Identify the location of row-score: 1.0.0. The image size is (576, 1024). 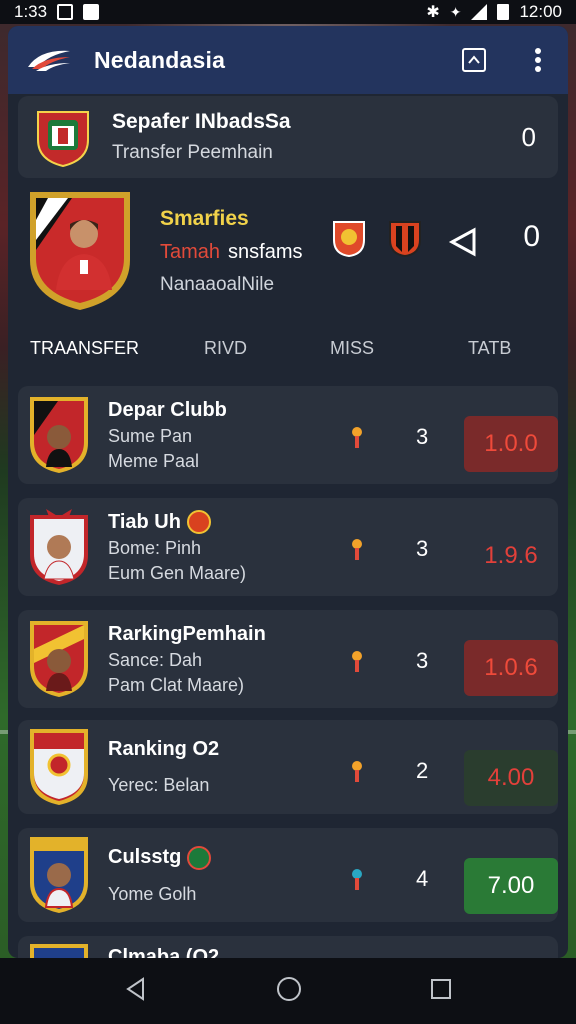
(511, 444).